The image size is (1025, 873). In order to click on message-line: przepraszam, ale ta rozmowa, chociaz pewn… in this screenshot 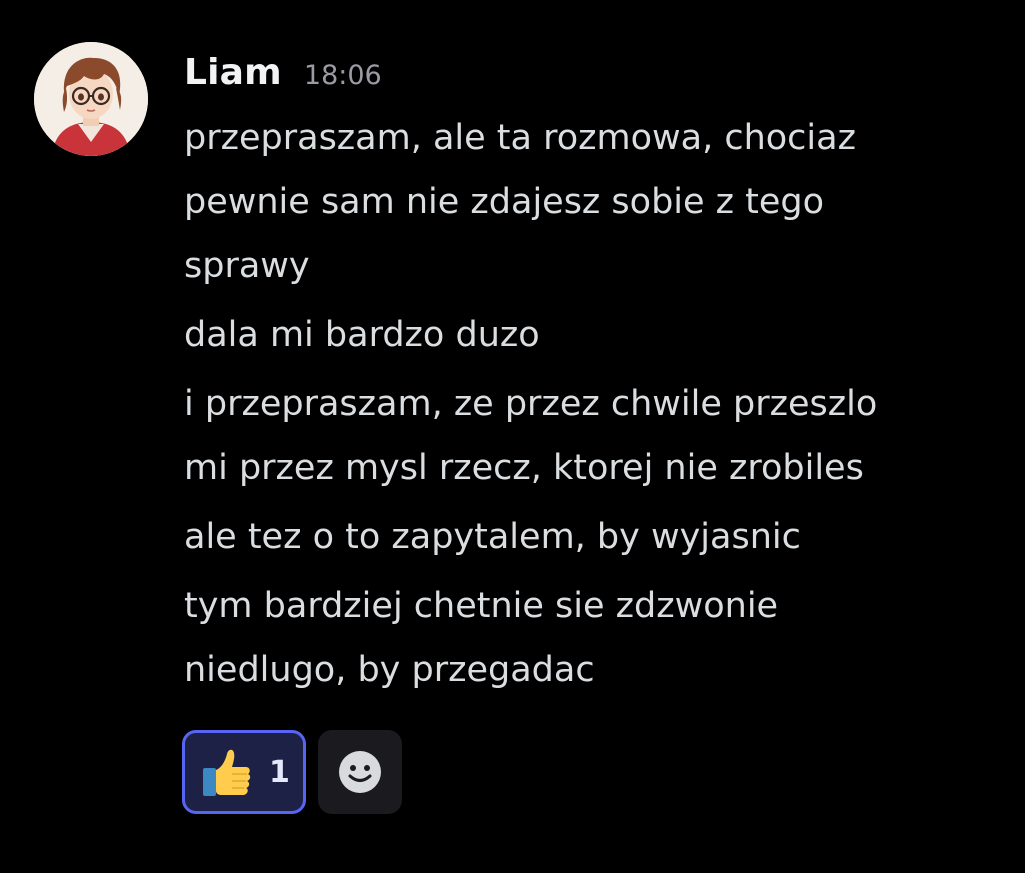, I will do `click(520, 202)`.